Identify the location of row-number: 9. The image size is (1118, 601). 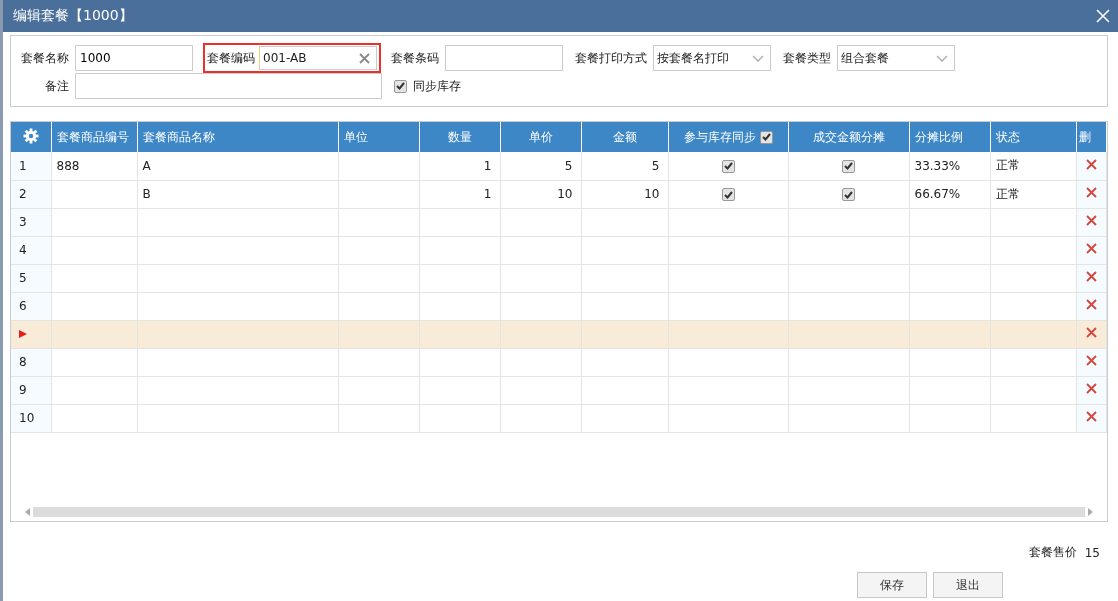
(31, 390).